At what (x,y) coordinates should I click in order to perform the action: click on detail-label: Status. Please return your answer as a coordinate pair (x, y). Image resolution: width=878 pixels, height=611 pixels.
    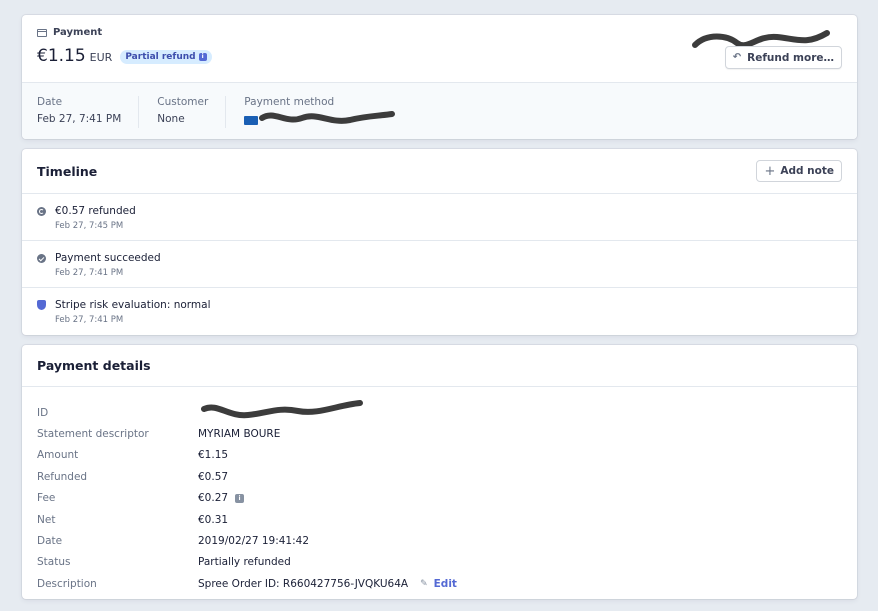
    Looking at the image, I should click on (54, 562).